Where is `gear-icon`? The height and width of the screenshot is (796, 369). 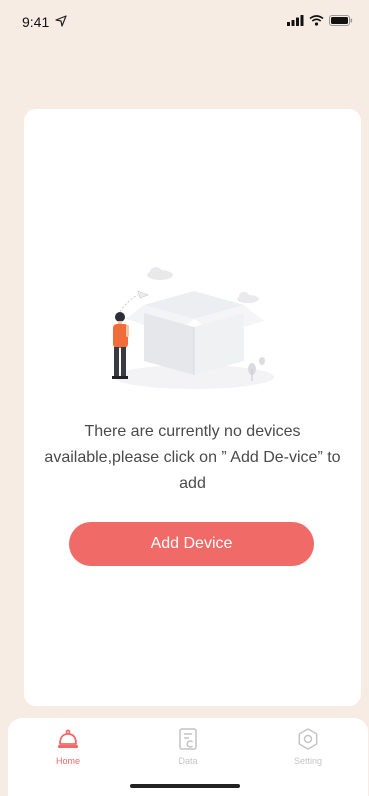
gear-icon is located at coordinates (308, 739).